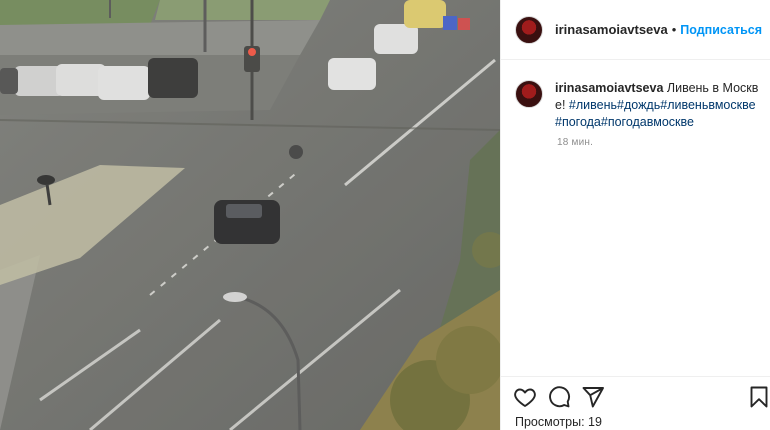 Image resolution: width=770 pixels, height=430 pixels. Describe the element at coordinates (593, 397) in the screenshot. I see `share-icon` at that location.